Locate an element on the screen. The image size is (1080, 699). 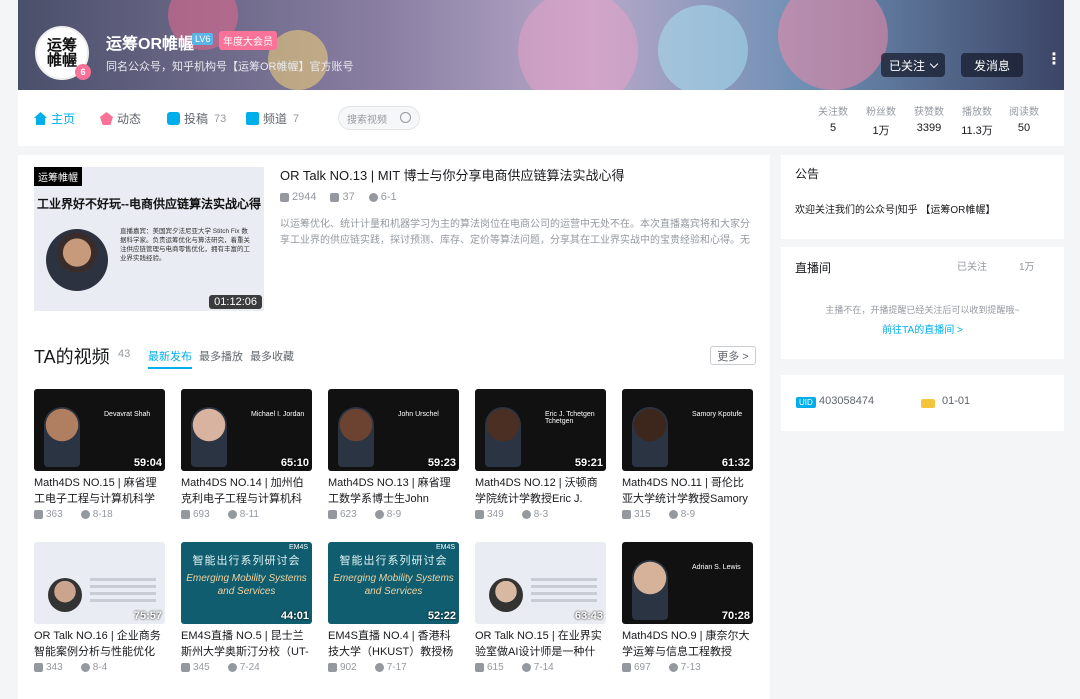
sort-tab-latest: 最新发布 is located at coordinates (170, 358).